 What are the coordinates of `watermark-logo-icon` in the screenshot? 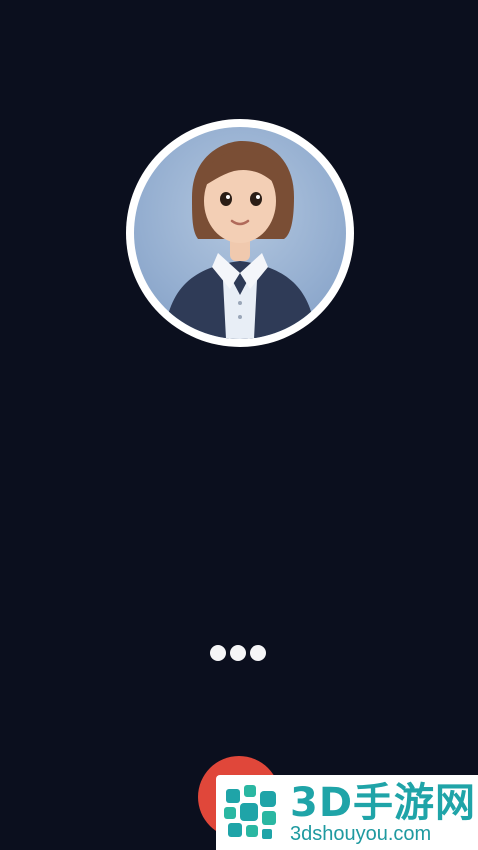 It's located at (250, 812).